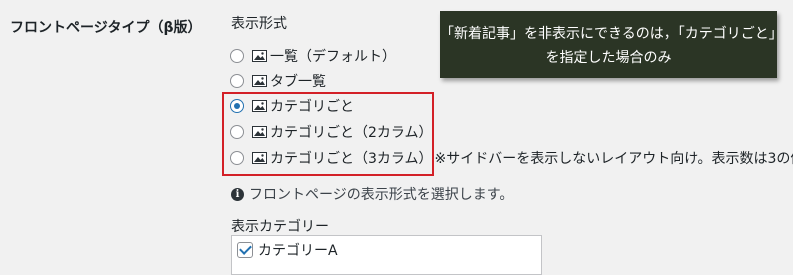 The image size is (793, 275). Describe the element at coordinates (608, 34) in the screenshot. I see `tooltip-line-1: 「新着記事」を非表示にできるのは，「カテゴリごと」` at that location.